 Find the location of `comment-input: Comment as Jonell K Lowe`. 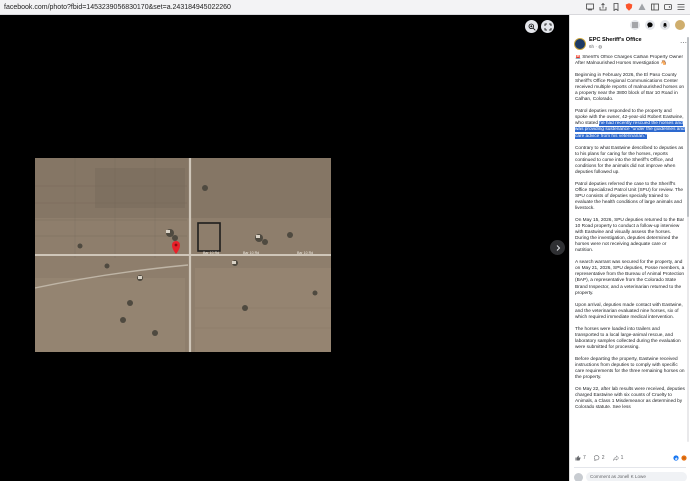

comment-input: Comment as Jonell K Lowe is located at coordinates (636, 476).